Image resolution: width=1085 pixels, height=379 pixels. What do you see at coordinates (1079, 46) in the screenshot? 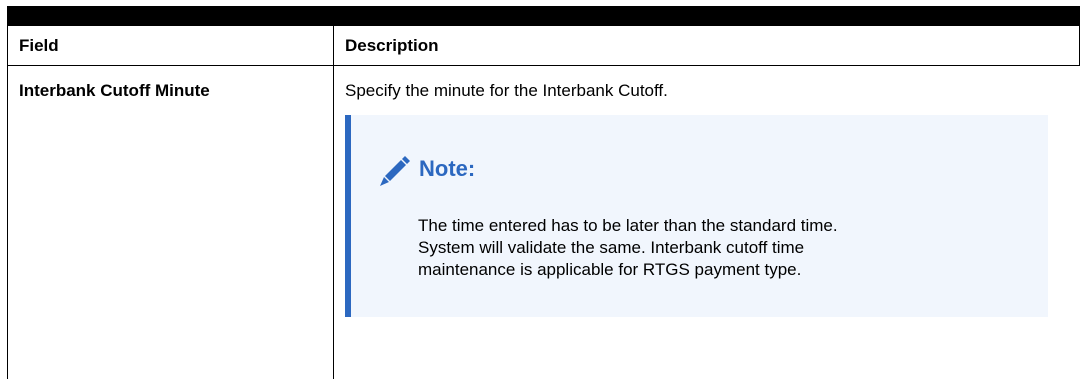
I see `table-border-right` at bounding box center [1079, 46].